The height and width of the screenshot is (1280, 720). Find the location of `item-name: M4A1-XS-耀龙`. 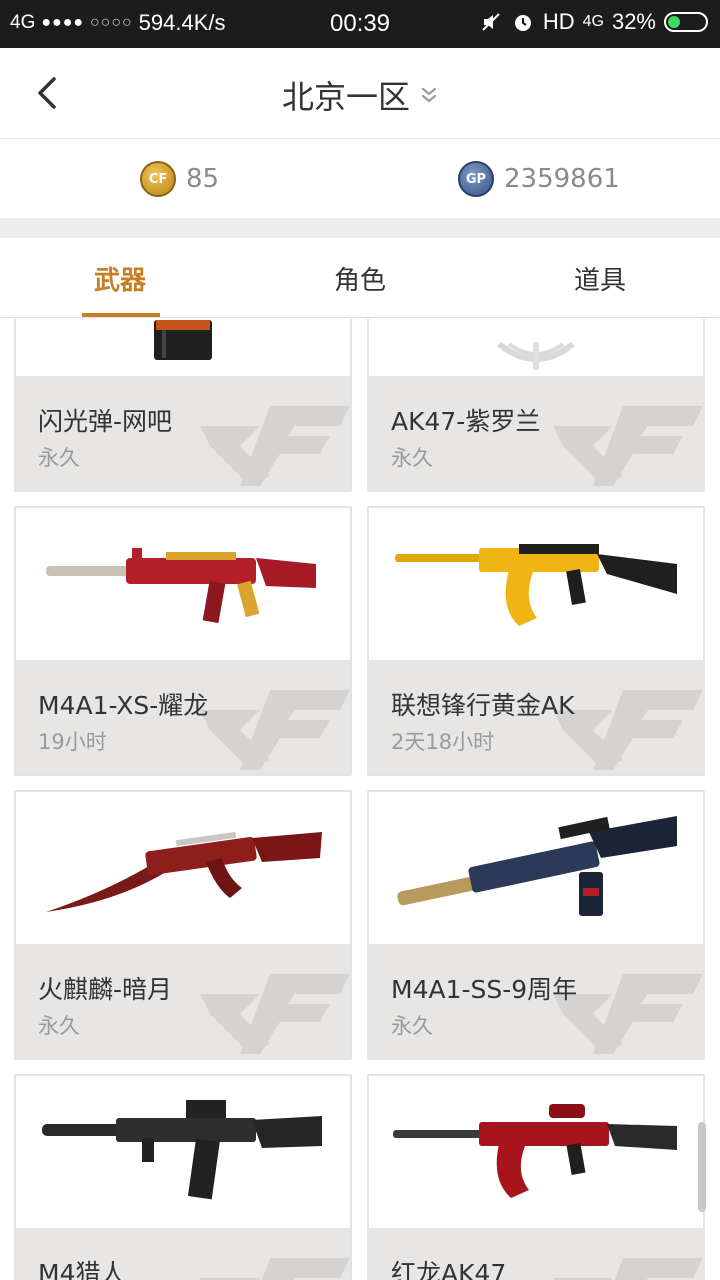

item-name: M4A1-XS-耀龙 is located at coordinates (123, 705).